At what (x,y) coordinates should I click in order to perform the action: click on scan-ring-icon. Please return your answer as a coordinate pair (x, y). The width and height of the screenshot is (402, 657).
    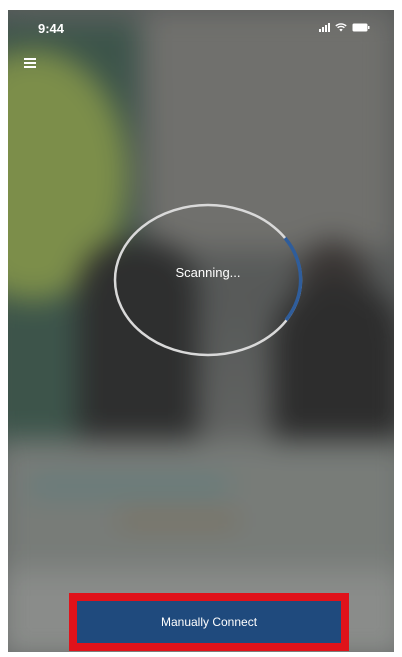
    Looking at the image, I should click on (208, 280).